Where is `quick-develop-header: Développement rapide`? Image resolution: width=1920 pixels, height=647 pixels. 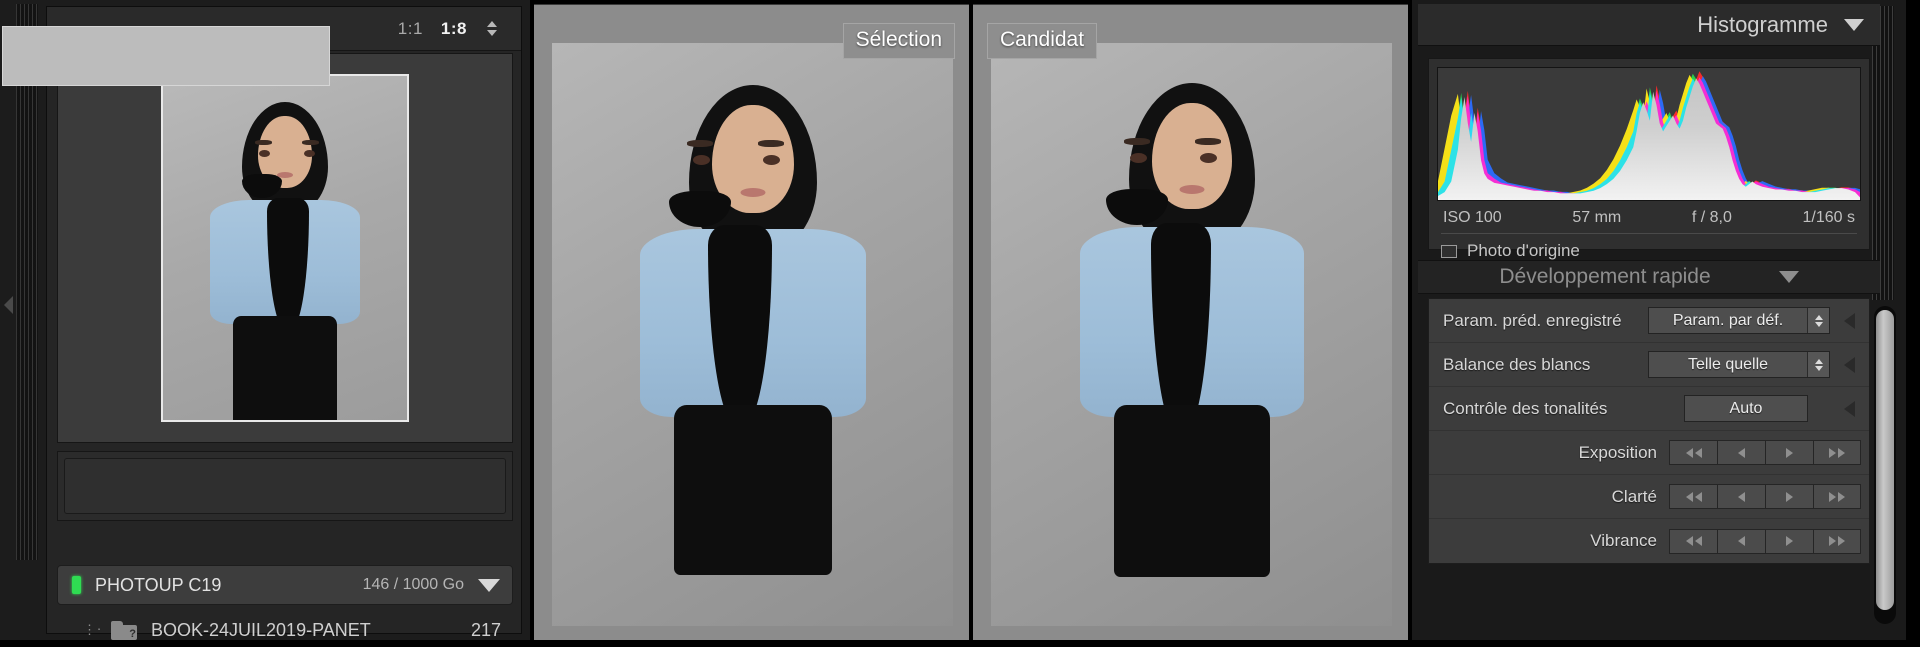
quick-develop-header: Développement rapide is located at coordinates (1649, 277).